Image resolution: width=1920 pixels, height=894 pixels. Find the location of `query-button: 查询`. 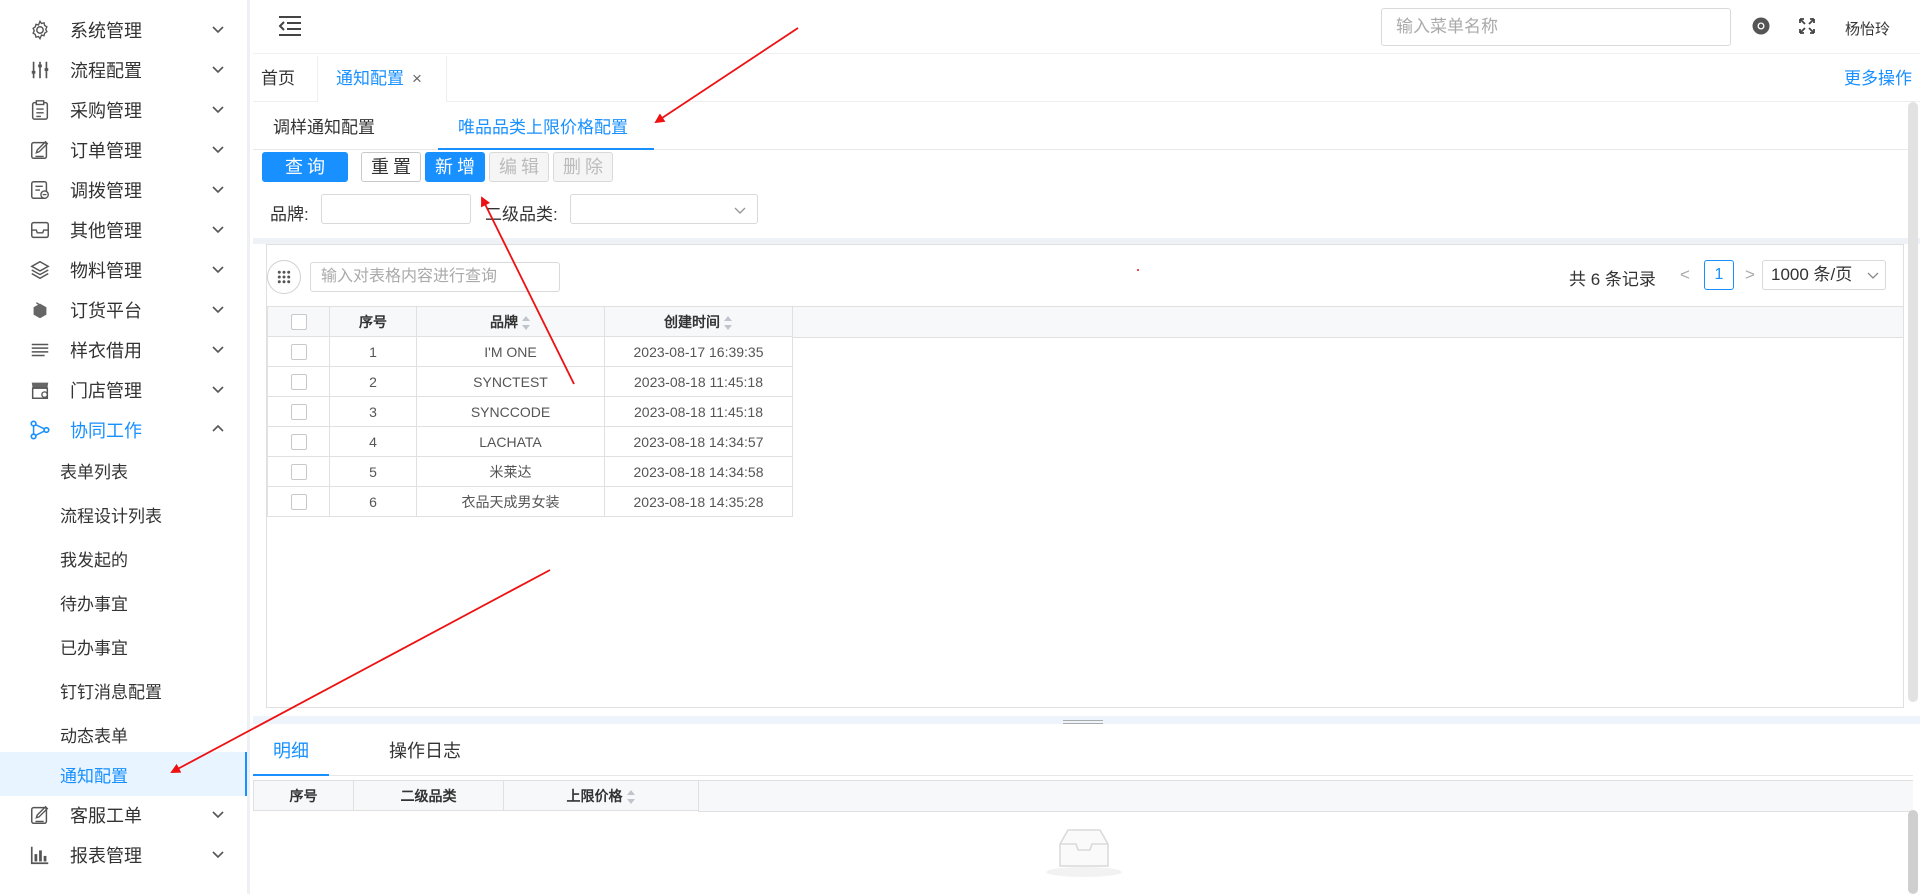

query-button: 查询 is located at coordinates (305, 167).